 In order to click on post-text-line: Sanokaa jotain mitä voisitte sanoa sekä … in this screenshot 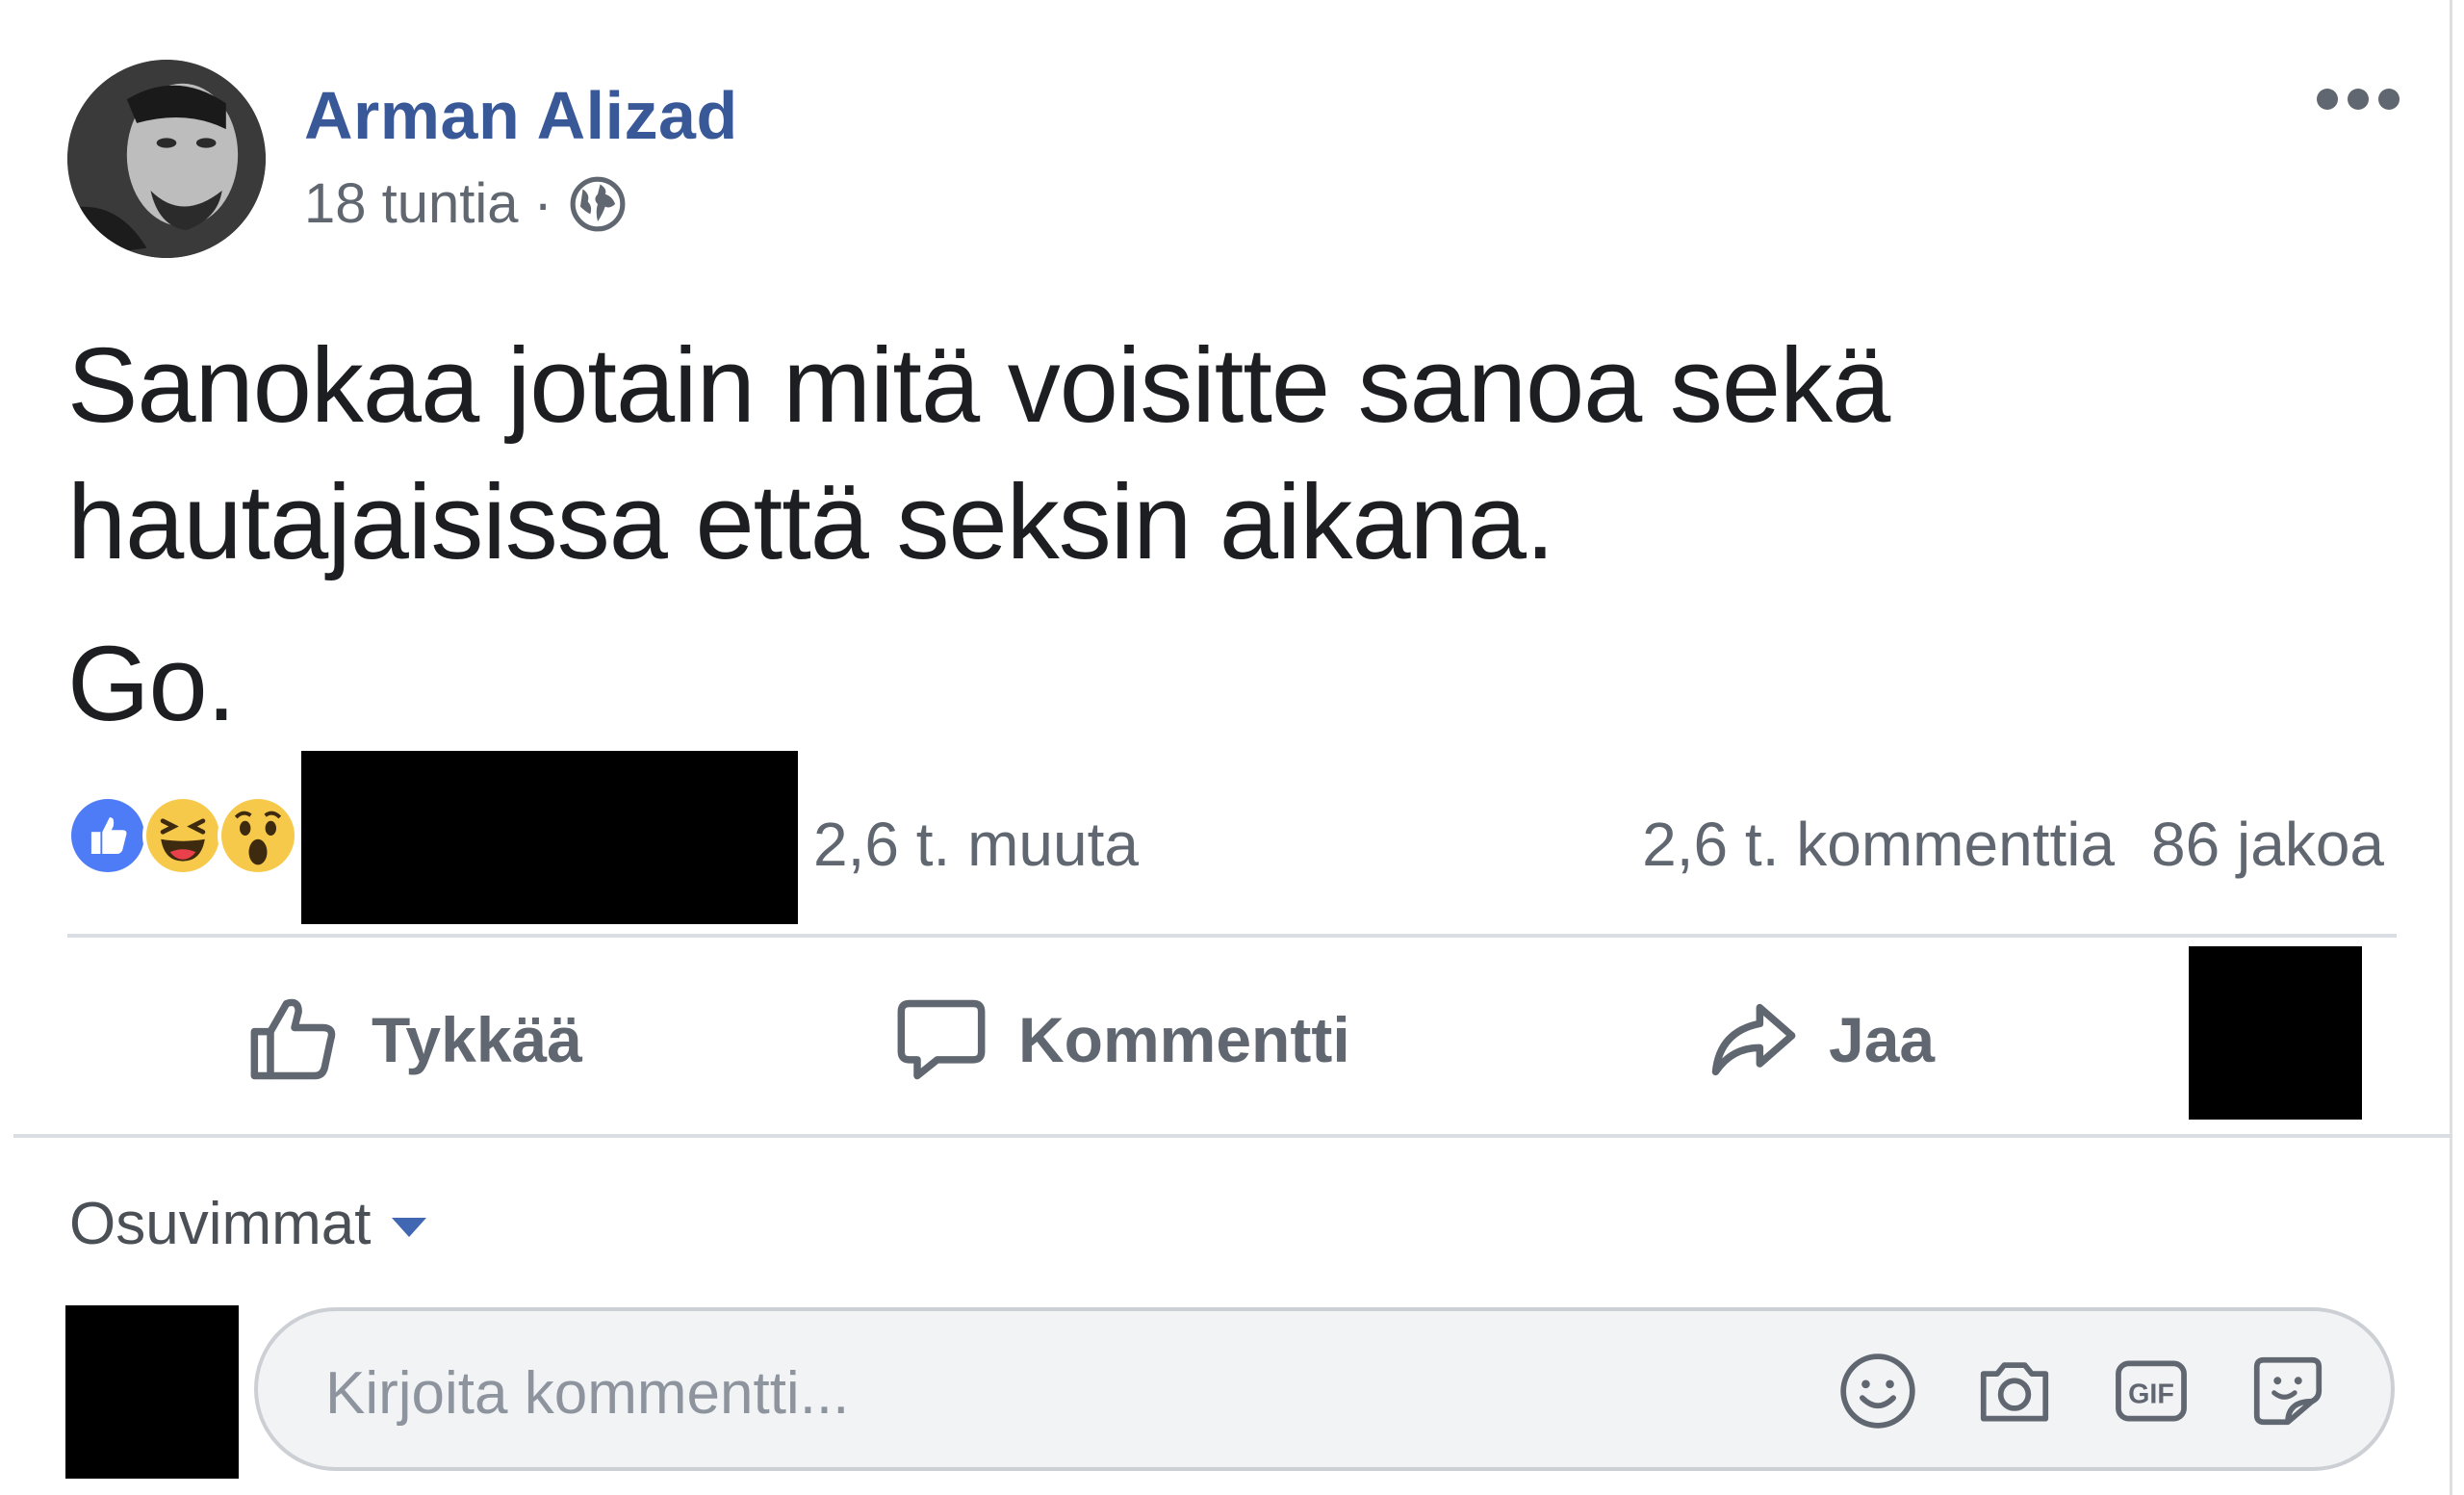, I will do `click(978, 453)`.